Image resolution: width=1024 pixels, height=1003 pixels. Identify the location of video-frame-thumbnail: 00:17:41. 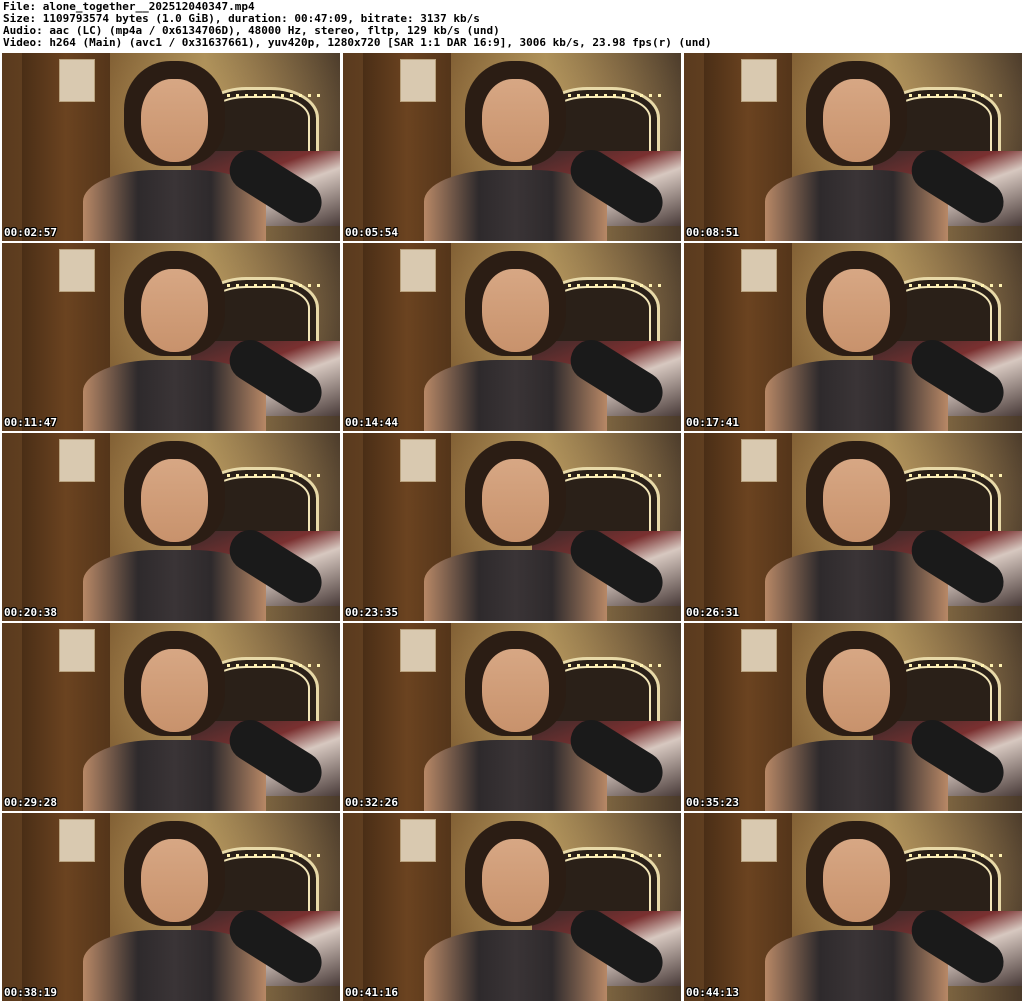
(853, 337).